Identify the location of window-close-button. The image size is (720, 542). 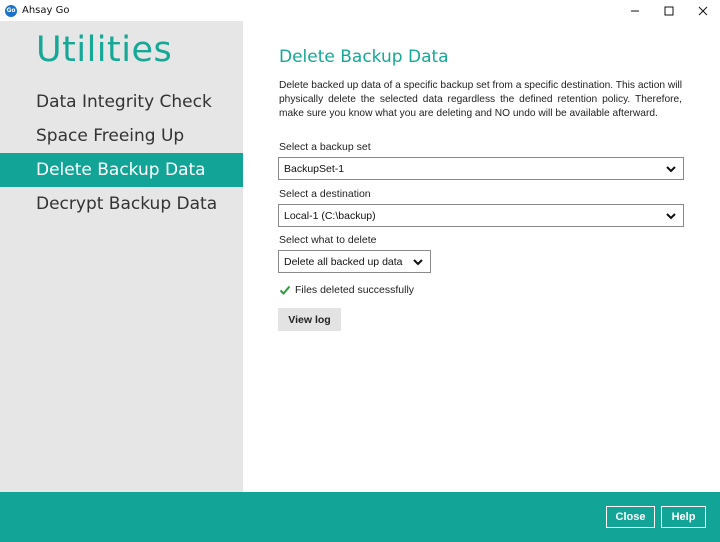
(703, 10).